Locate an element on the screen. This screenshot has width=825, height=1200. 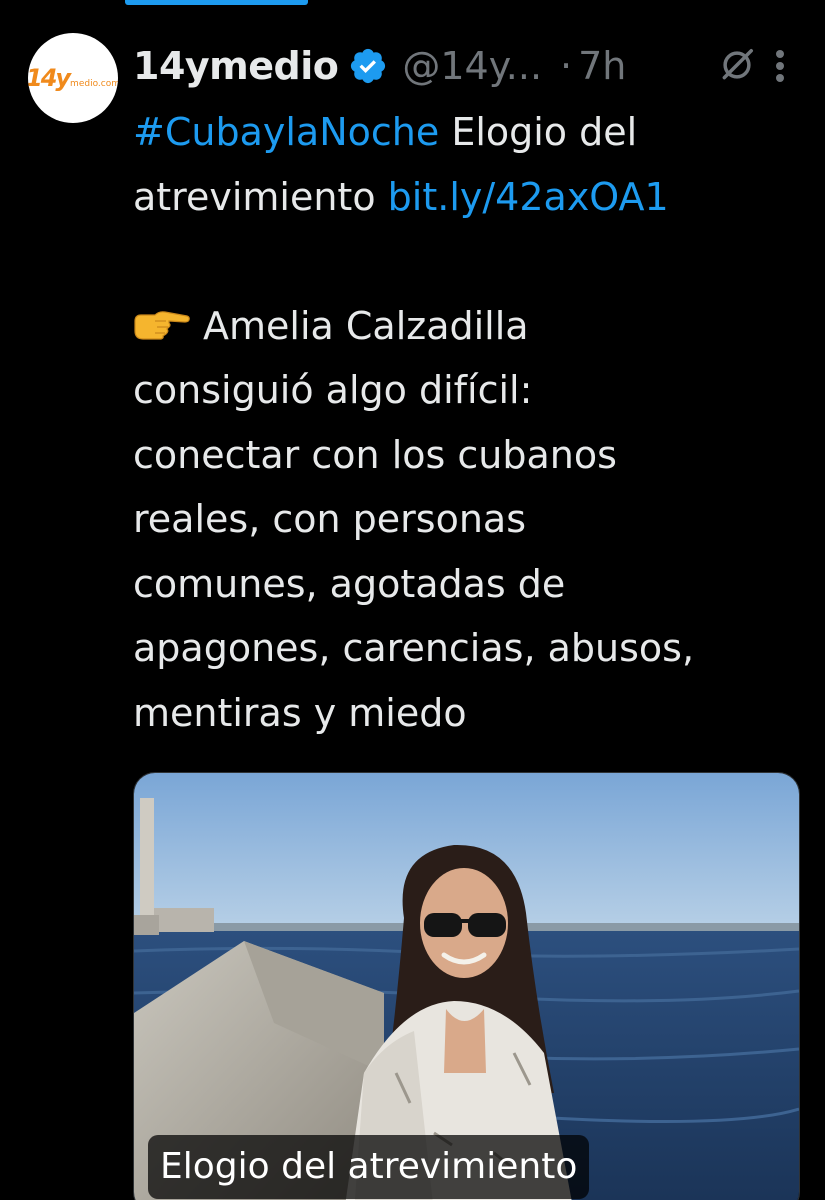
tweet-text-line: Amelia Calzadilla is located at coordinates (473, 326).